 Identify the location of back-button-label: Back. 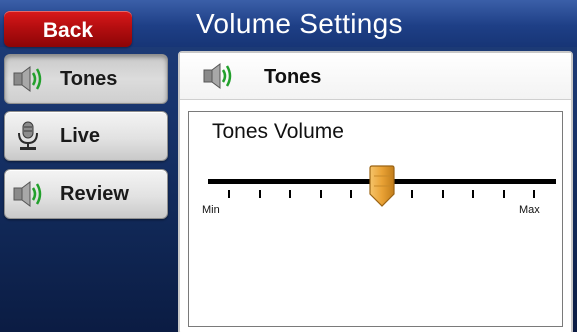
(68, 30).